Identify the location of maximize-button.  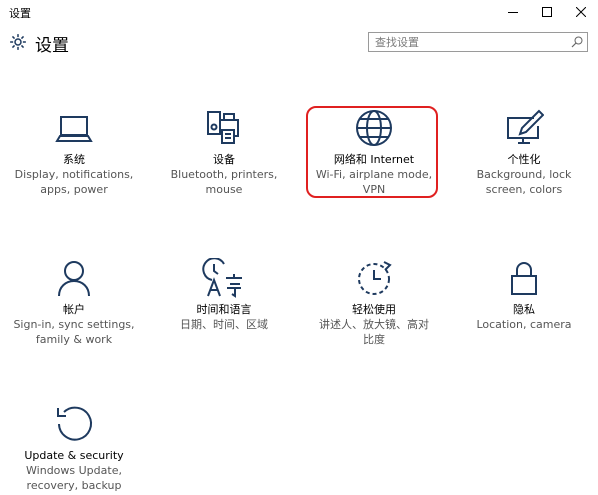
(547, 12).